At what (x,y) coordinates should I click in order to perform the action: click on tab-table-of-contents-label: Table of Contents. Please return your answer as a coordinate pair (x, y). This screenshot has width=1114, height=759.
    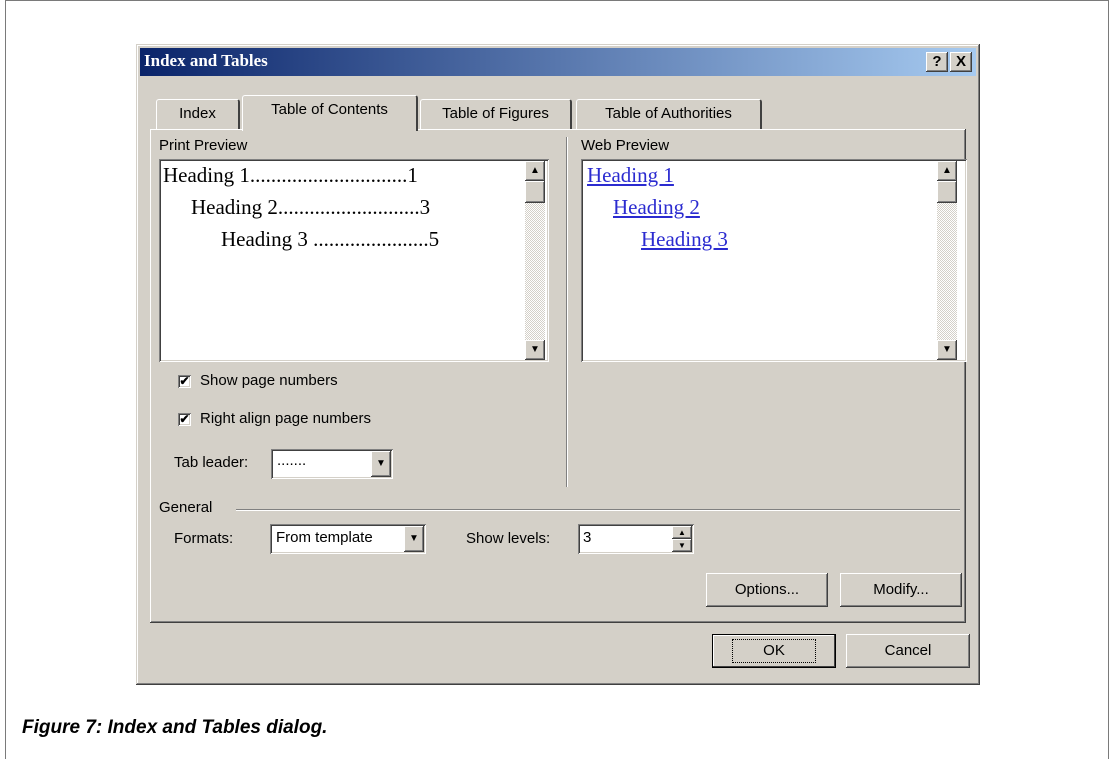
    Looking at the image, I should click on (329, 109).